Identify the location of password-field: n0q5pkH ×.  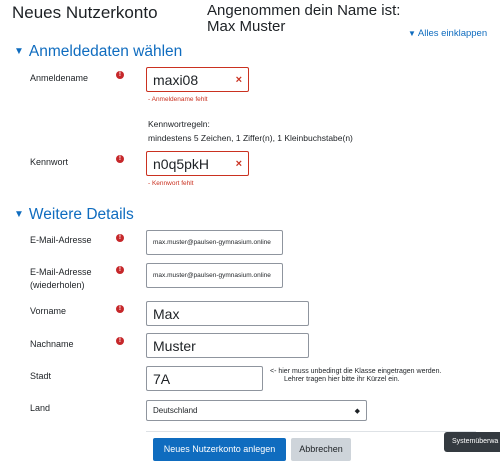
(197, 163).